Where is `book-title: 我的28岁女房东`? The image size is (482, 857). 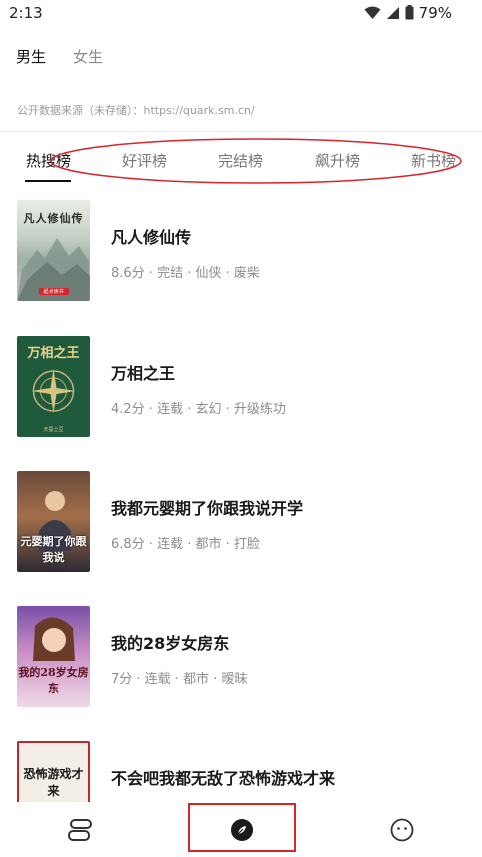
book-title: 我的28岁女房东 is located at coordinates (170, 643).